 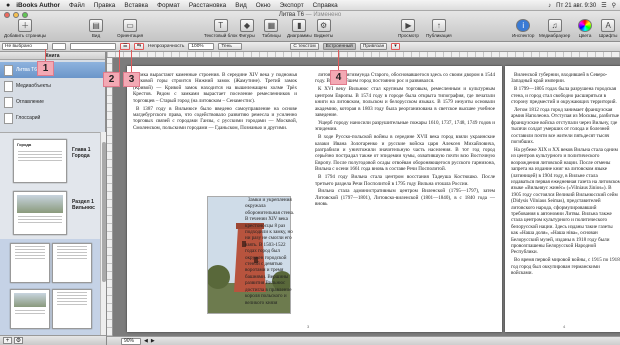 I want to click on textbox-label: Текстовый блок, so click(x=221, y=35).